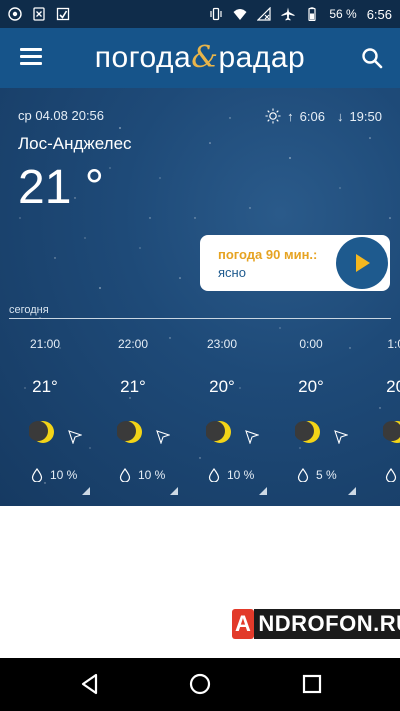 The image size is (400, 711). Describe the element at coordinates (343, 14) in the screenshot. I see `battery-percent: 56 %` at that location.